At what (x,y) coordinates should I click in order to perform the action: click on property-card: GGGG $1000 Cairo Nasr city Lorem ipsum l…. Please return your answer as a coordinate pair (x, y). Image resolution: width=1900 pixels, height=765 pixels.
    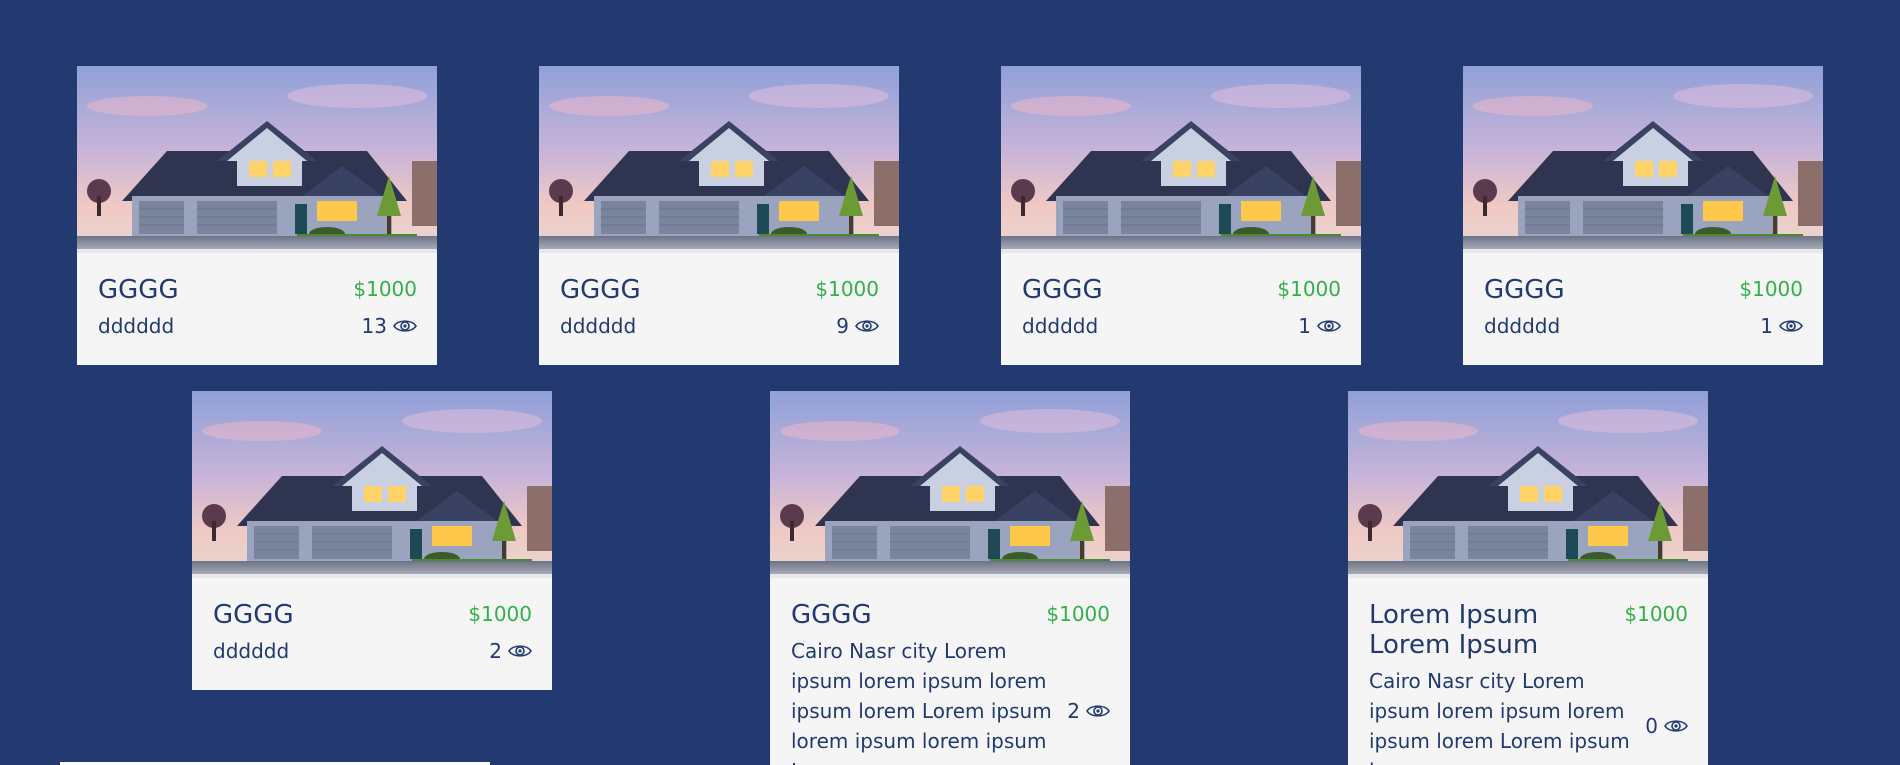
    Looking at the image, I should click on (950, 578).